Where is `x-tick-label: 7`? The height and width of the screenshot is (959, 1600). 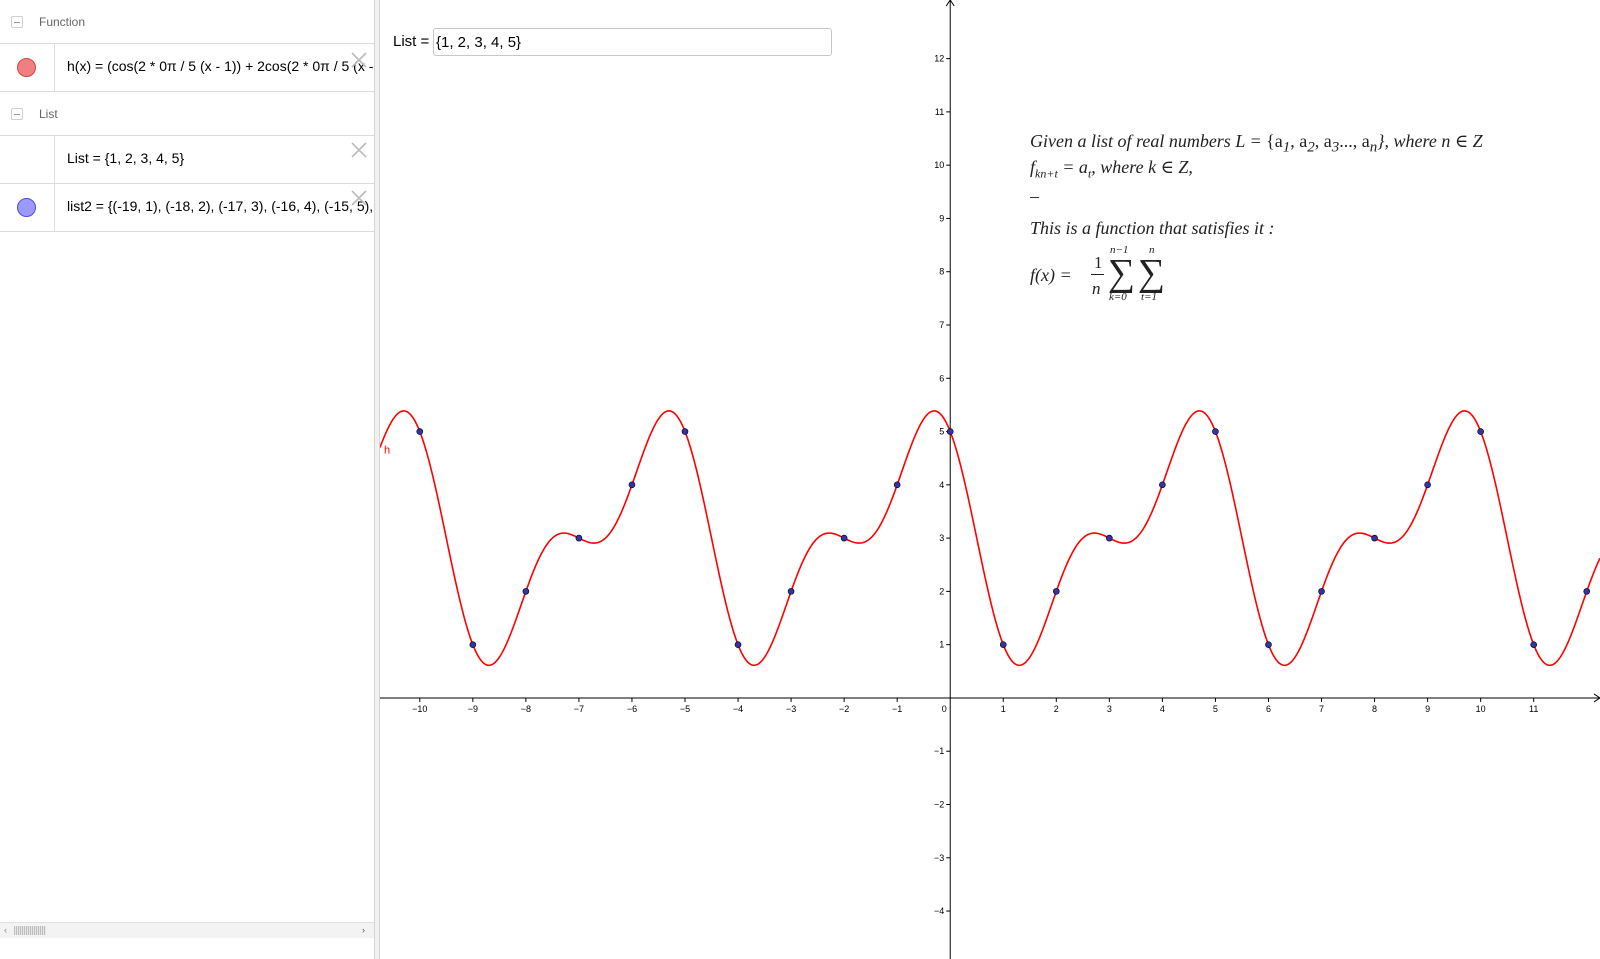
x-tick-label: 7 is located at coordinates (1321, 709).